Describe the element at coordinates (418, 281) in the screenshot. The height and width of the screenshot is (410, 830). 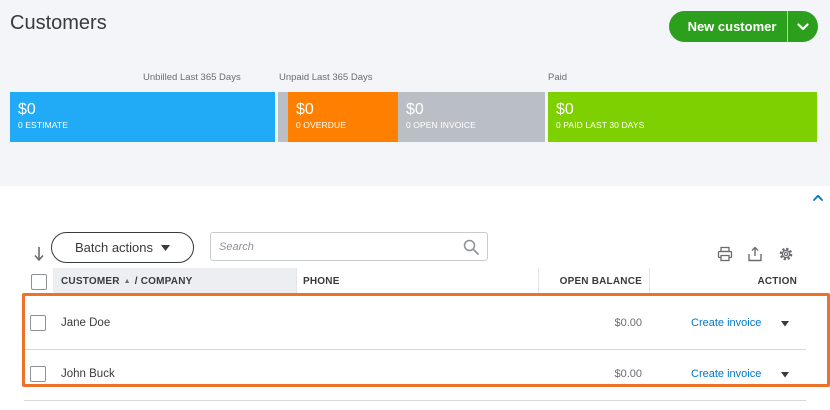
I see `column-header-phone: PHONE` at that location.